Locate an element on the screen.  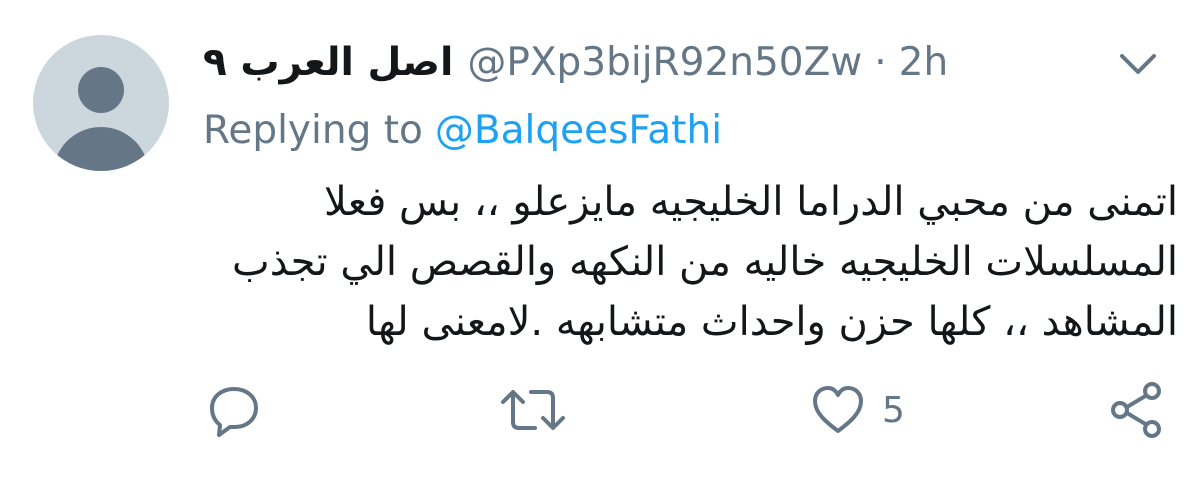
action-bar: 5 is located at coordinates (600, 410).